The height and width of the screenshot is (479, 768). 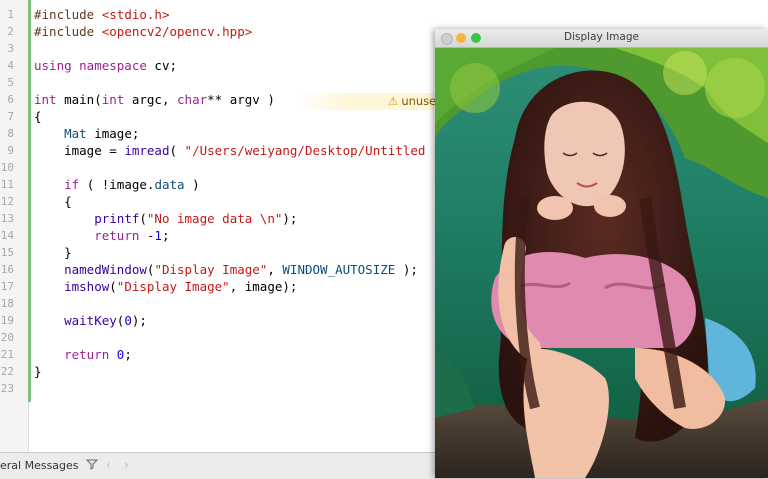 What do you see at coordinates (192, 99) in the screenshot?
I see `char-keyword: char` at bounding box center [192, 99].